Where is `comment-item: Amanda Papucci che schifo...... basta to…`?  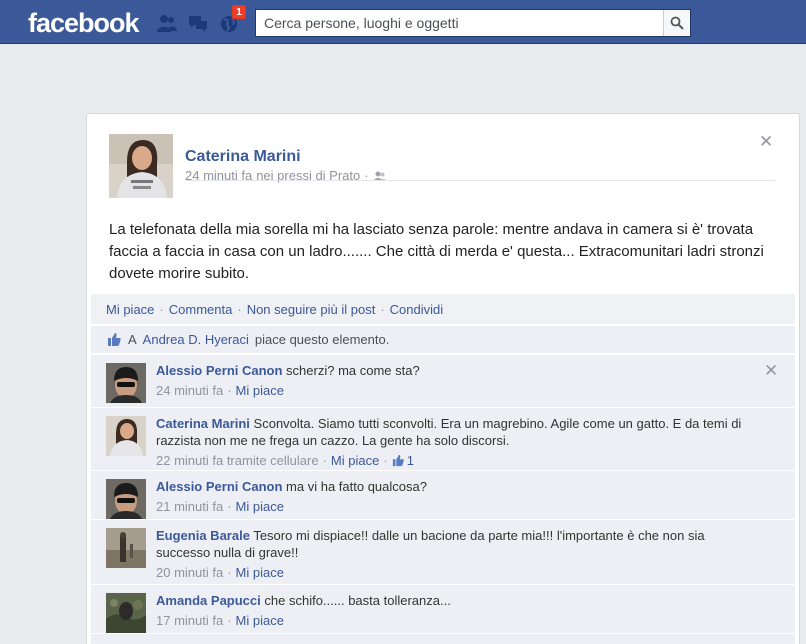
comment-item: Amanda Papucci che schifo...... basta to… is located at coordinates (443, 609).